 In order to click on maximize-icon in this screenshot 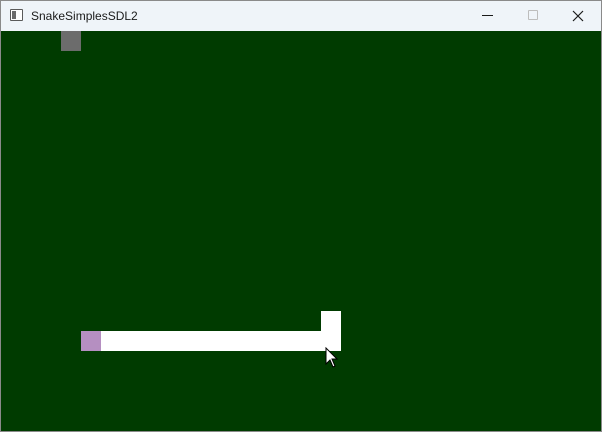, I will do `click(533, 15)`.